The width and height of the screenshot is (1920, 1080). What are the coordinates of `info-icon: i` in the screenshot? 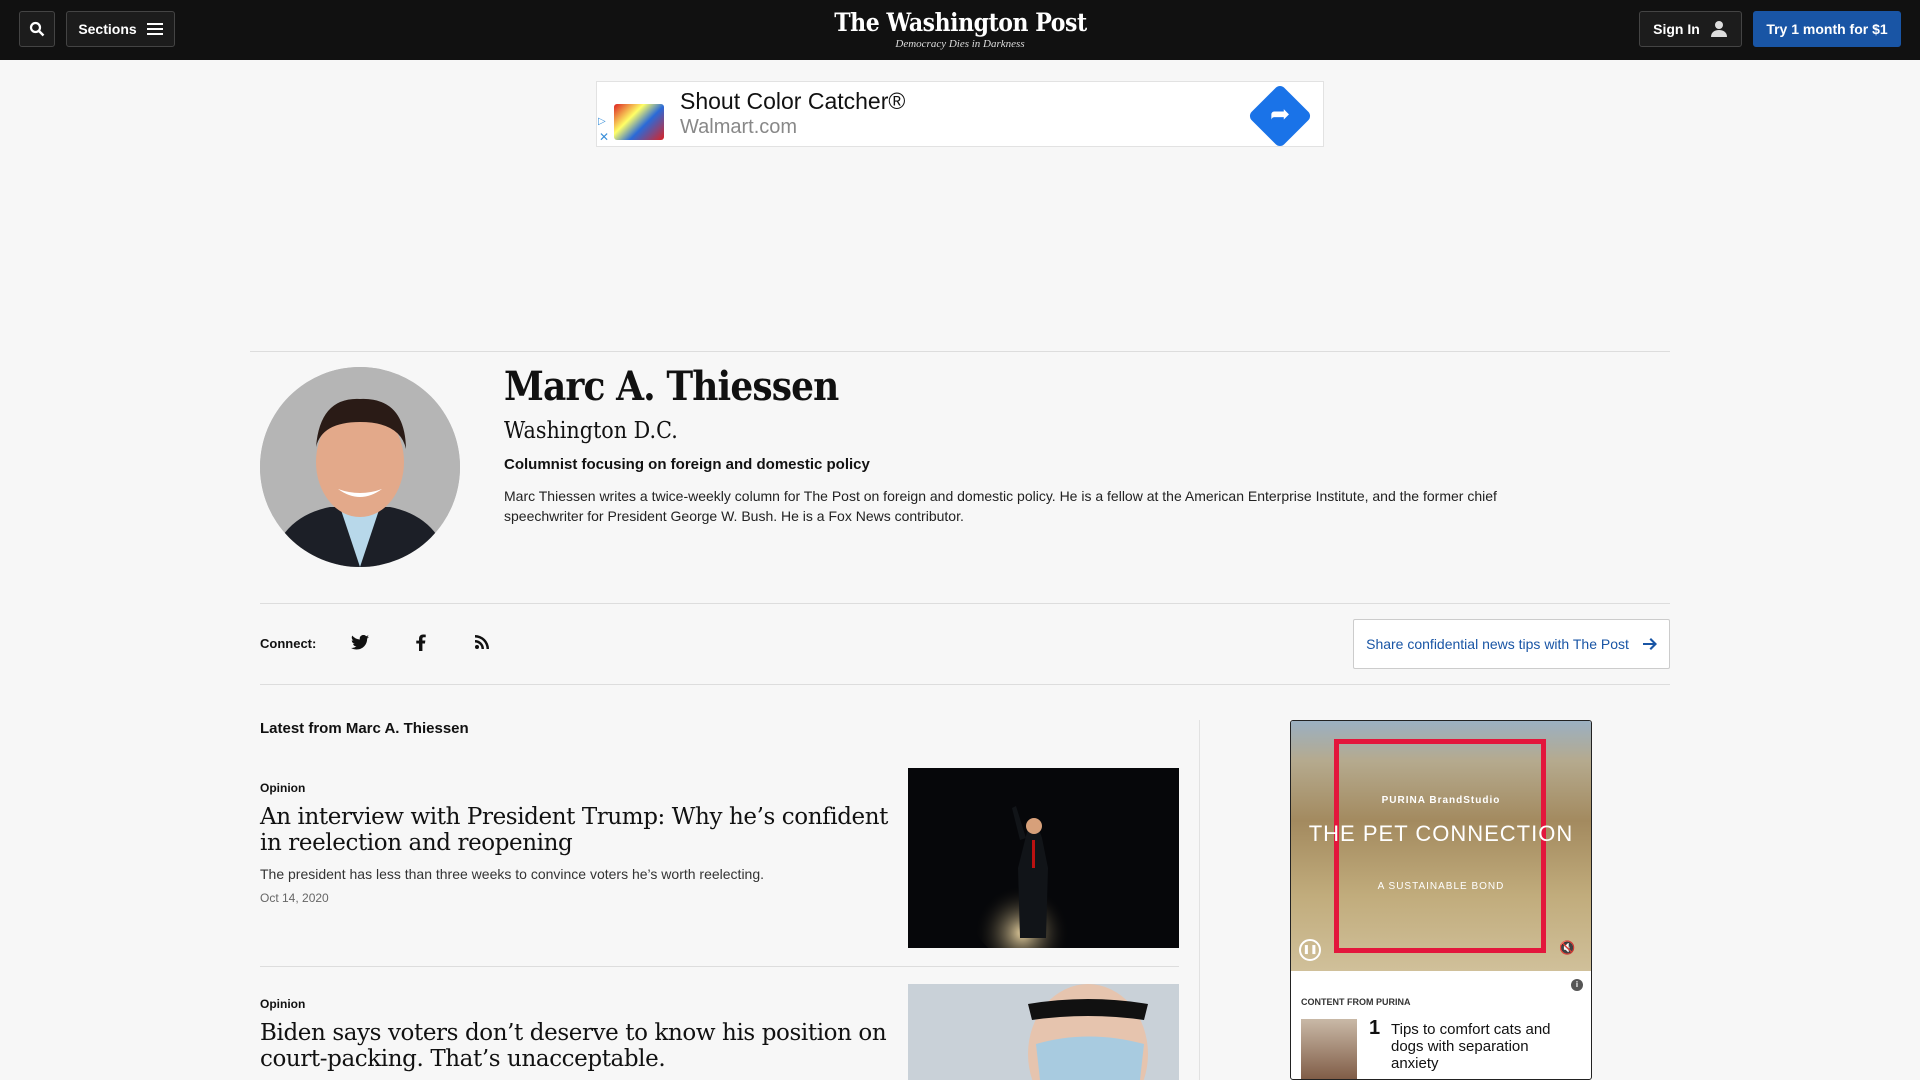 It's located at (1577, 985).